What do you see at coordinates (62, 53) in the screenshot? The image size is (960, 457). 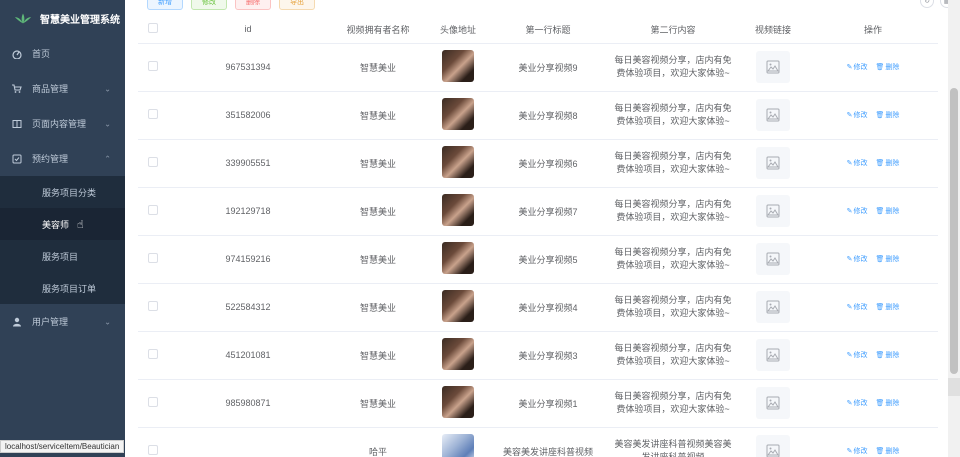 I see `menu-item-home: 首页` at bounding box center [62, 53].